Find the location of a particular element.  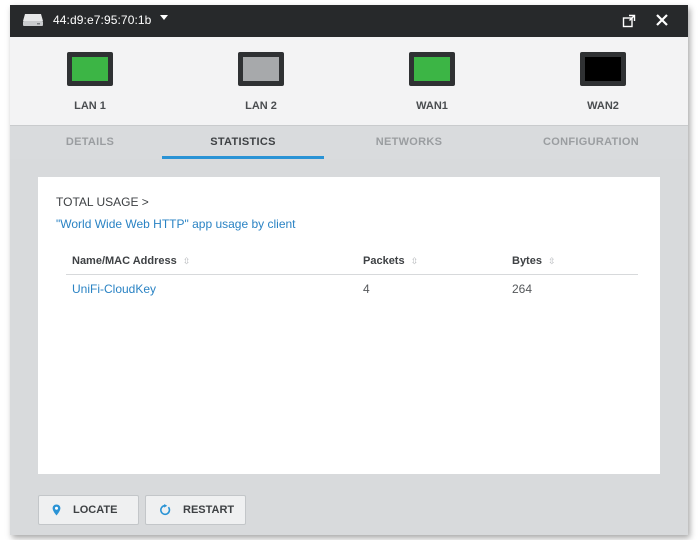

bytes-value: 264 is located at coordinates (522, 289).